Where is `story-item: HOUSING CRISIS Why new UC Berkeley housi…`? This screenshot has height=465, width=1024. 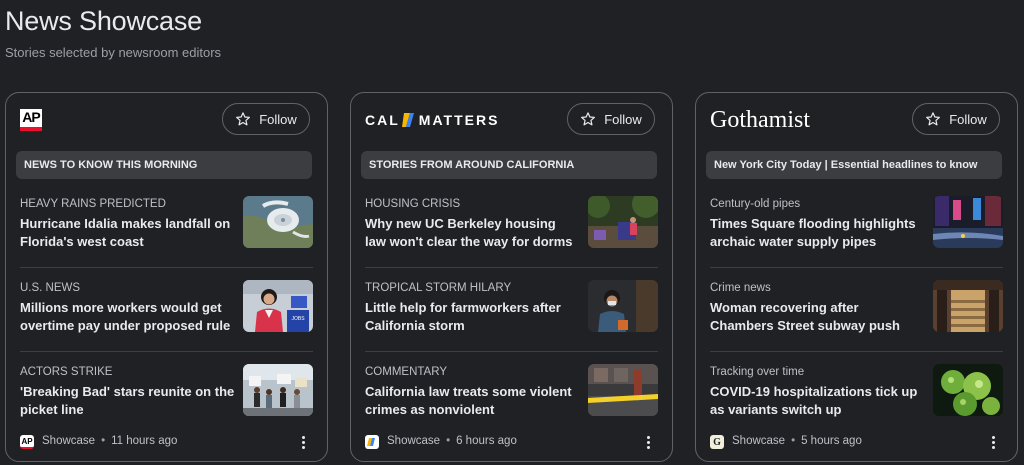 story-item: HOUSING CRISIS Why new UC Berkeley housi… is located at coordinates (511, 228).